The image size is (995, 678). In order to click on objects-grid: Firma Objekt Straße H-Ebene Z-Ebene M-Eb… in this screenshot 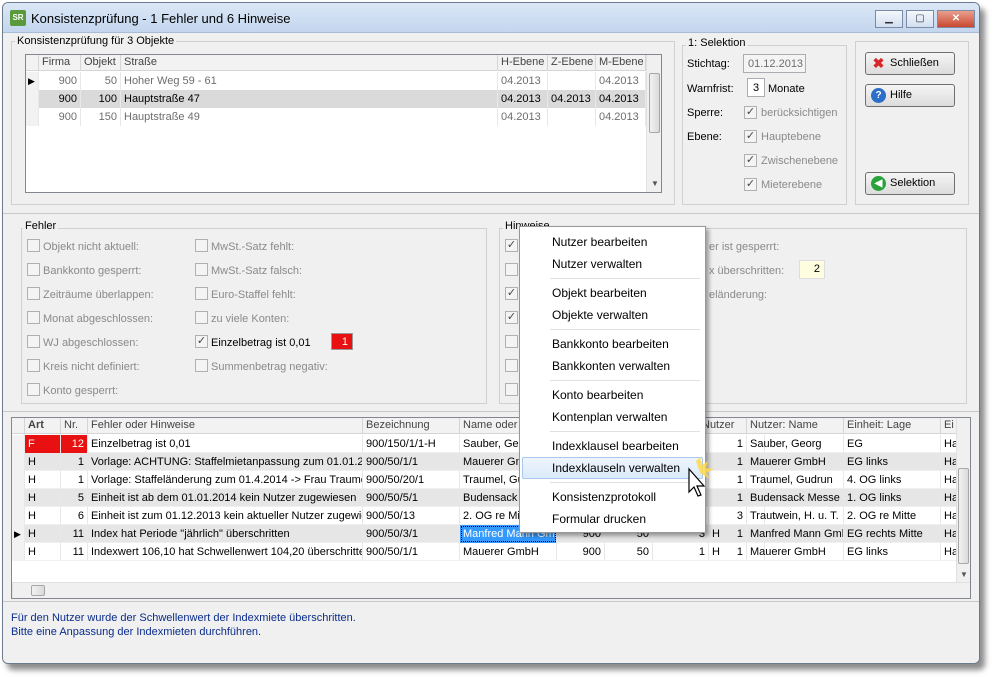, I will do `click(343, 123)`.